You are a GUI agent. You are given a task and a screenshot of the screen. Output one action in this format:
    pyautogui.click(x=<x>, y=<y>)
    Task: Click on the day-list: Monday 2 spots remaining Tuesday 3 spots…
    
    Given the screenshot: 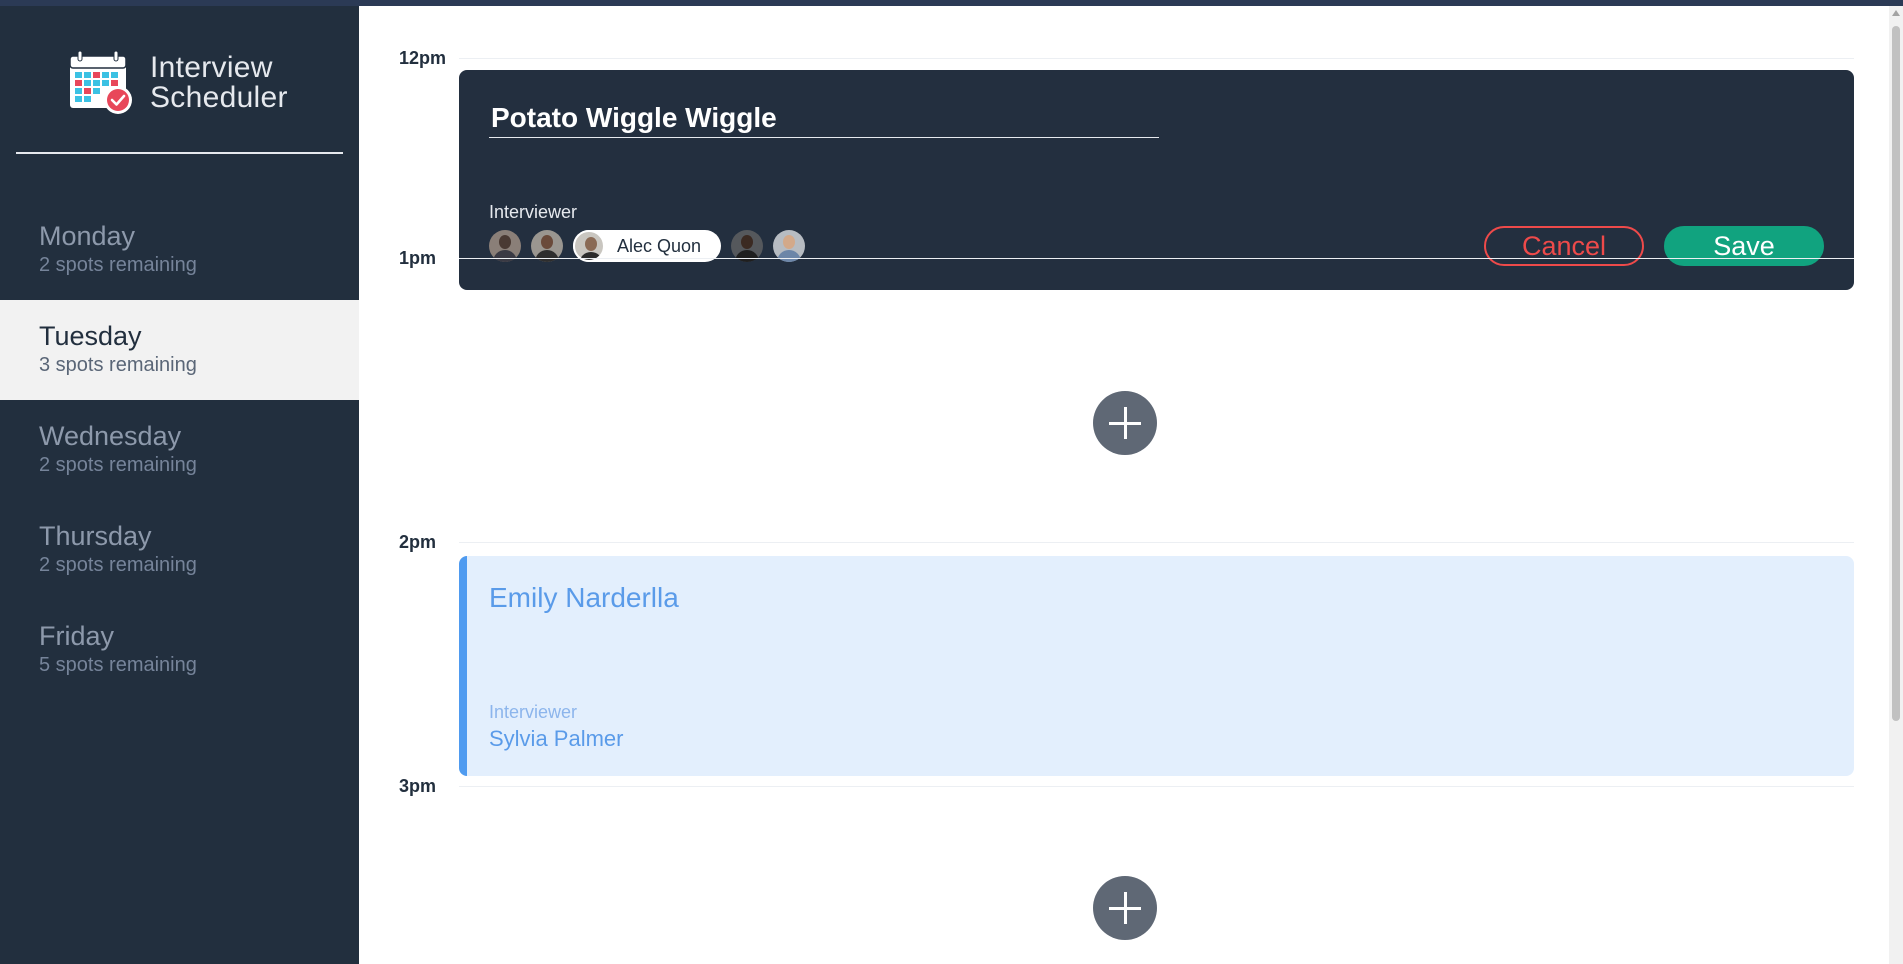 What is the action you would take?
    pyautogui.click(x=179, y=450)
    